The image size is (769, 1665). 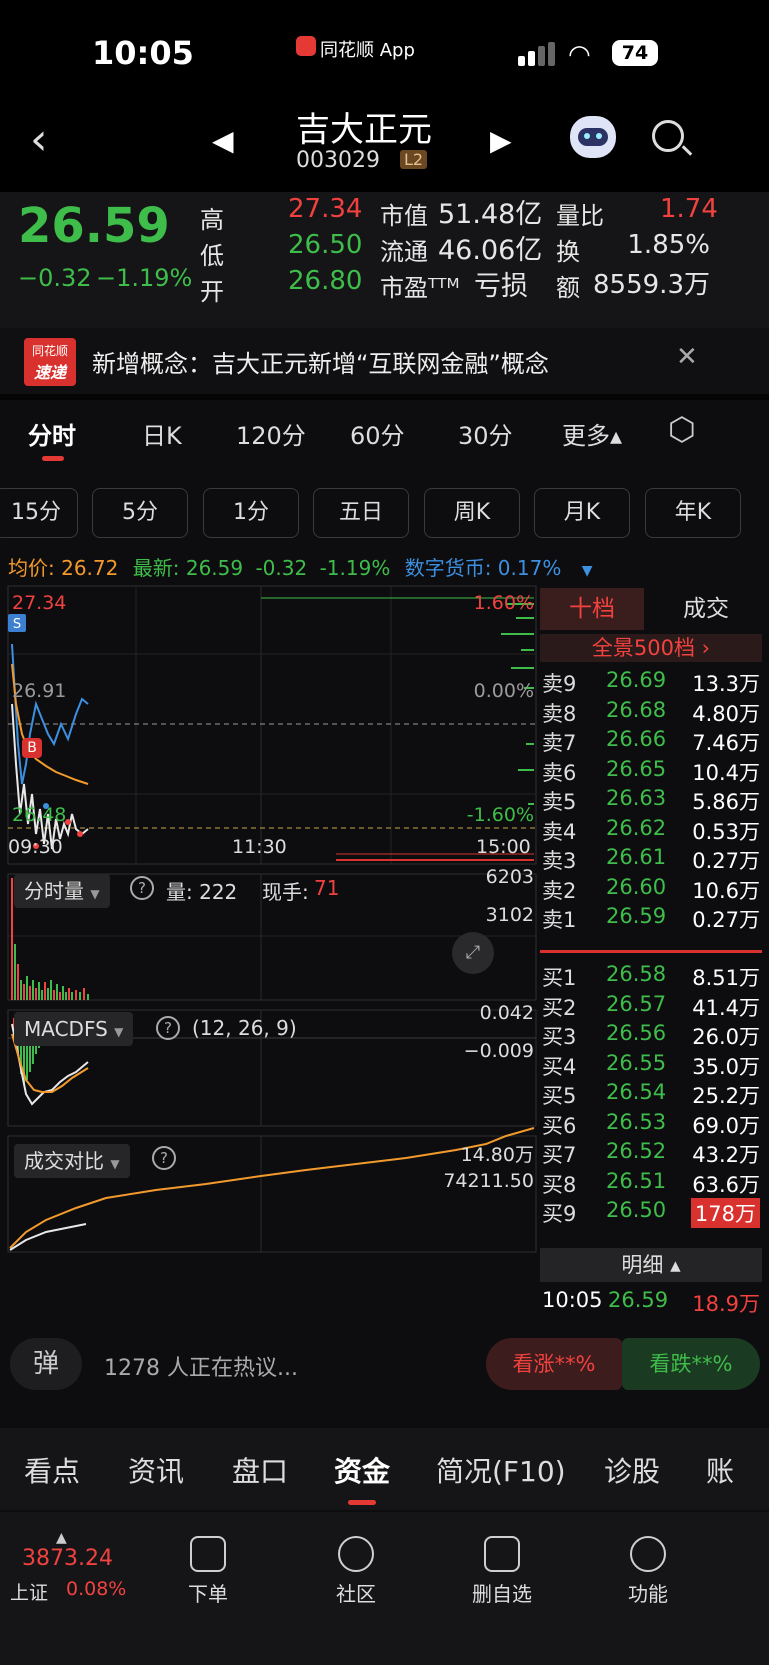 I want to click on news-banner: 同花顺 速递 新增概念：吉大正元新增“互联网金融”概念 ✕, so click(x=384, y=364).